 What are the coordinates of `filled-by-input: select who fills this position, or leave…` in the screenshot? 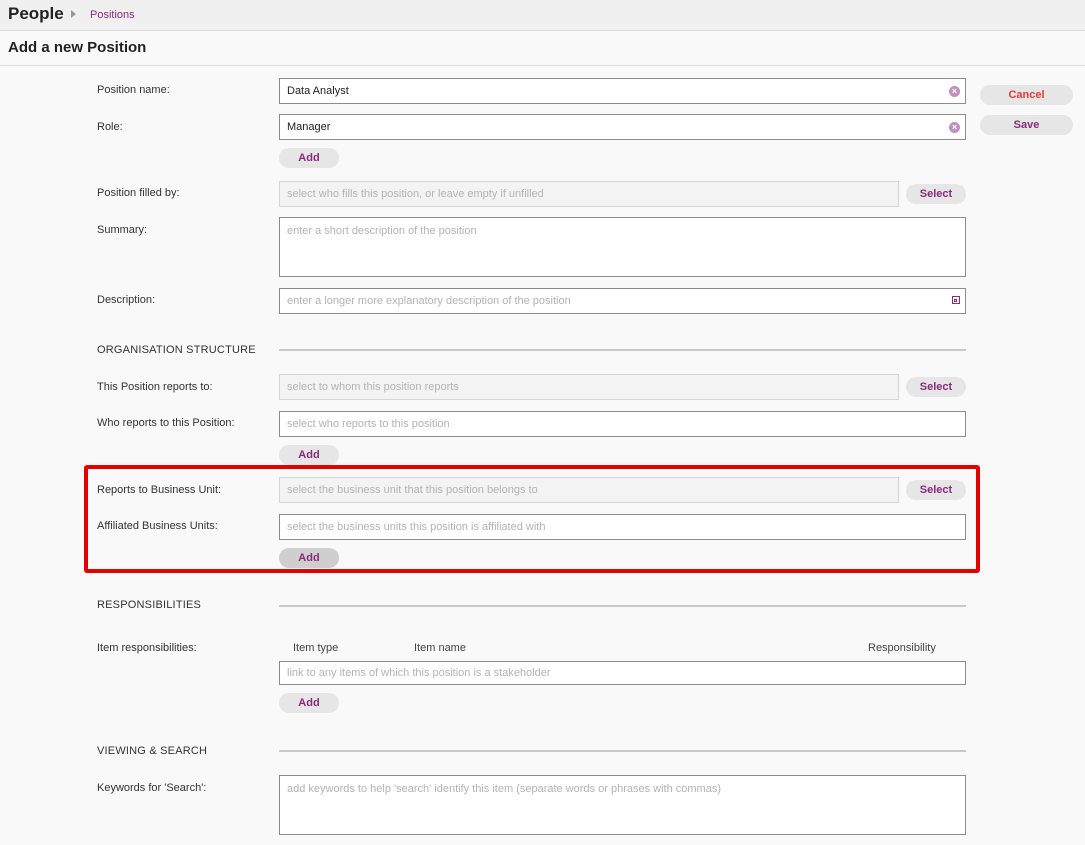 It's located at (589, 194).